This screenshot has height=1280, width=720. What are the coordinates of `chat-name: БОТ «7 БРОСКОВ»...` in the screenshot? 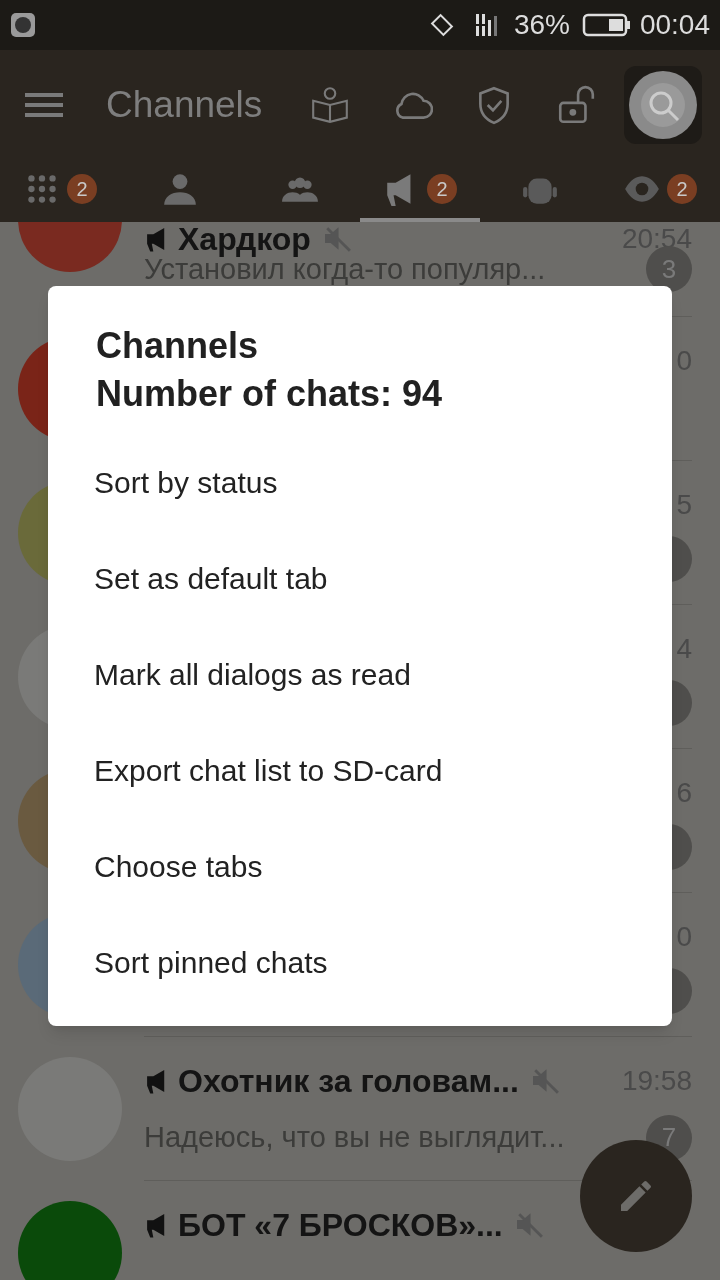 It's located at (340, 1225).